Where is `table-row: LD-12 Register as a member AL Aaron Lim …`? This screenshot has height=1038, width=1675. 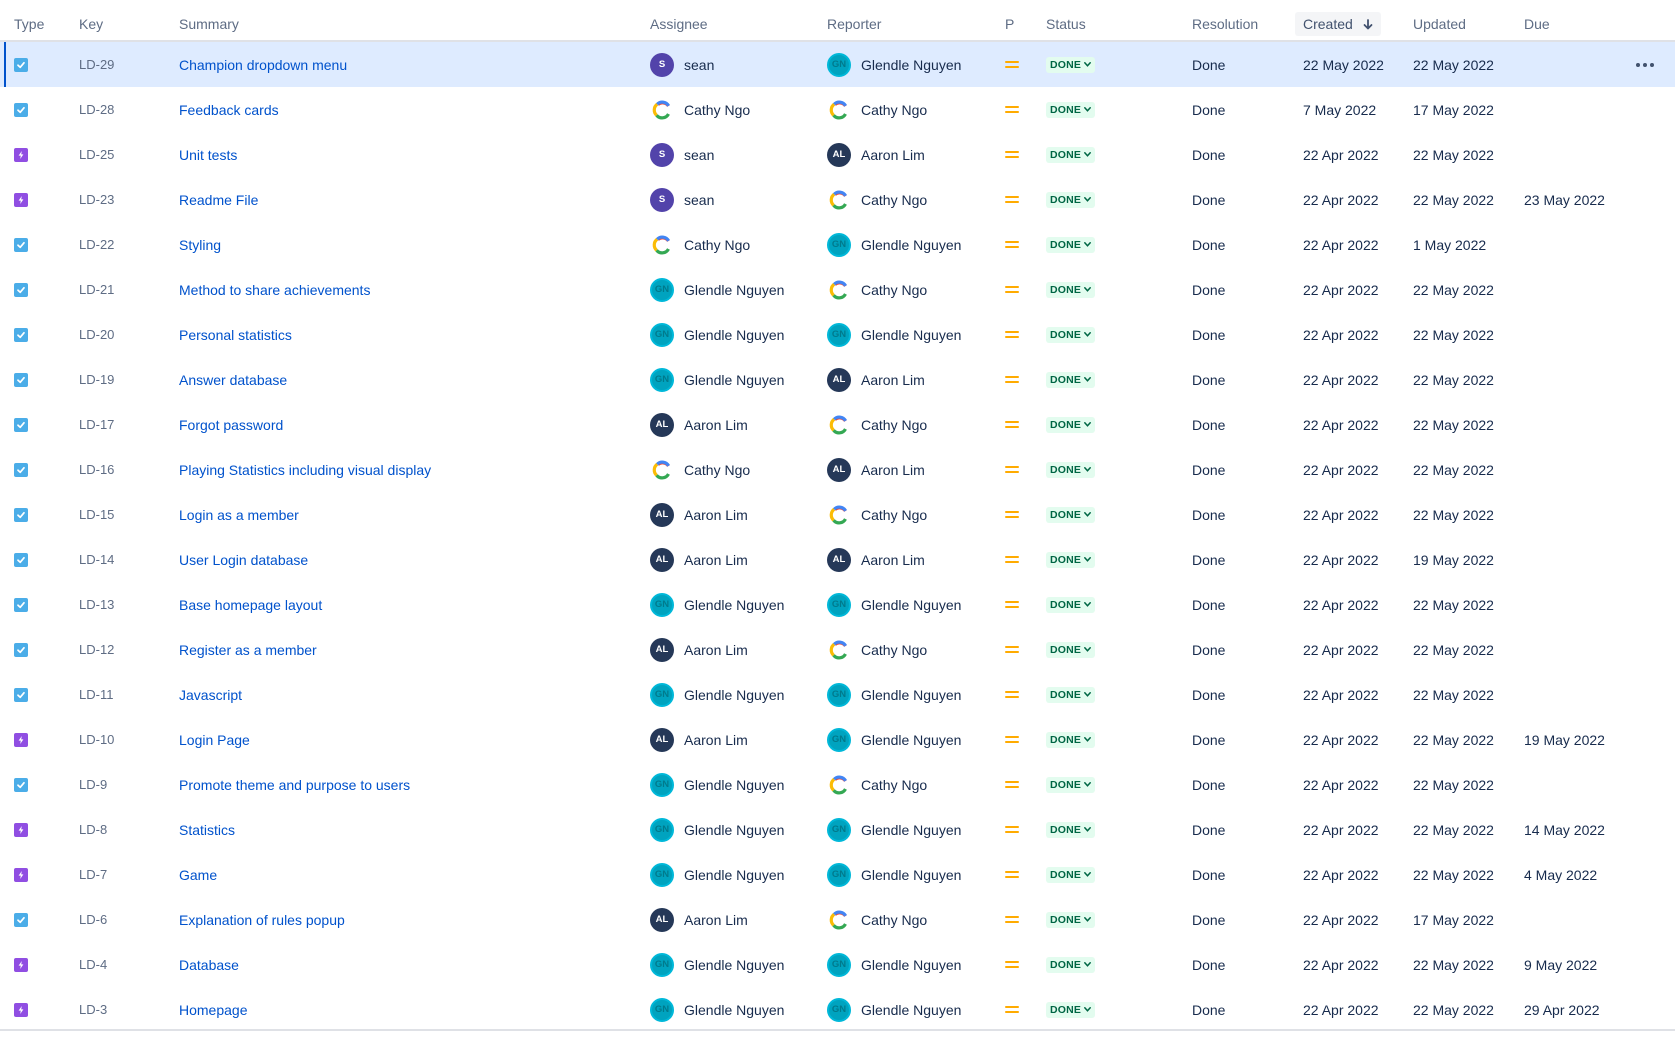
table-row: LD-12 Register as a member AL Aaron Lim … is located at coordinates (837, 649).